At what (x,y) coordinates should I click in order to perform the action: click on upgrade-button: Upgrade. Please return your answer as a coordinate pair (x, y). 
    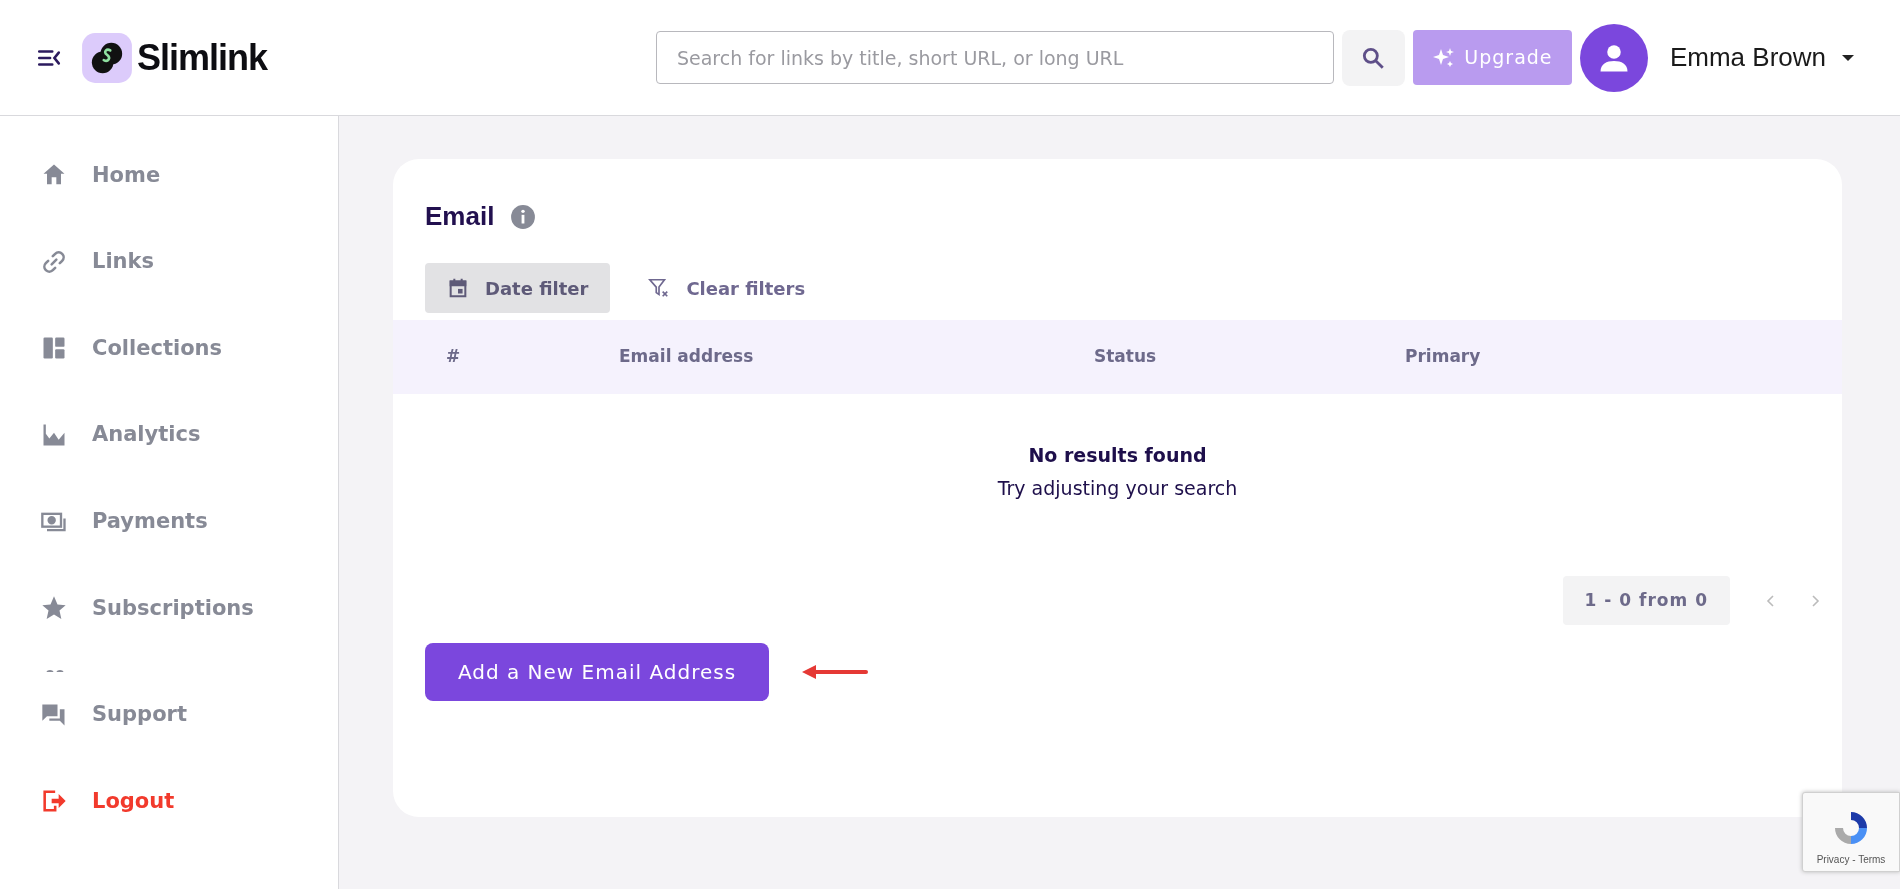
    Looking at the image, I should click on (1492, 57).